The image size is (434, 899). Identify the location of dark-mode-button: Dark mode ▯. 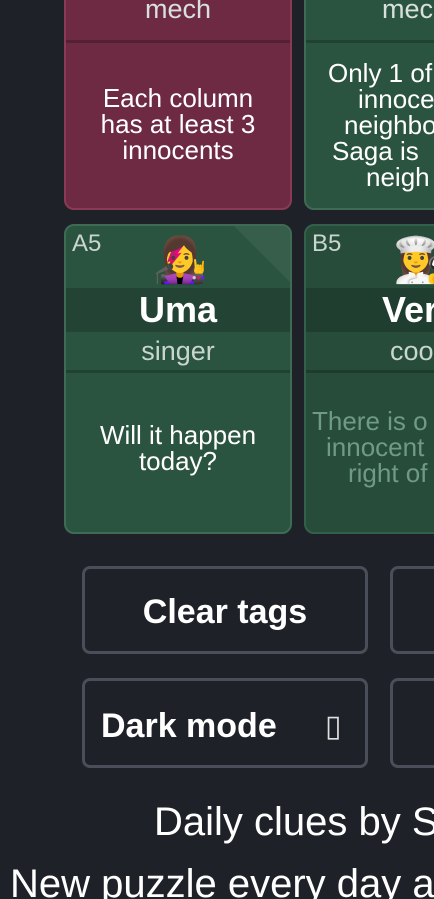
(225, 723).